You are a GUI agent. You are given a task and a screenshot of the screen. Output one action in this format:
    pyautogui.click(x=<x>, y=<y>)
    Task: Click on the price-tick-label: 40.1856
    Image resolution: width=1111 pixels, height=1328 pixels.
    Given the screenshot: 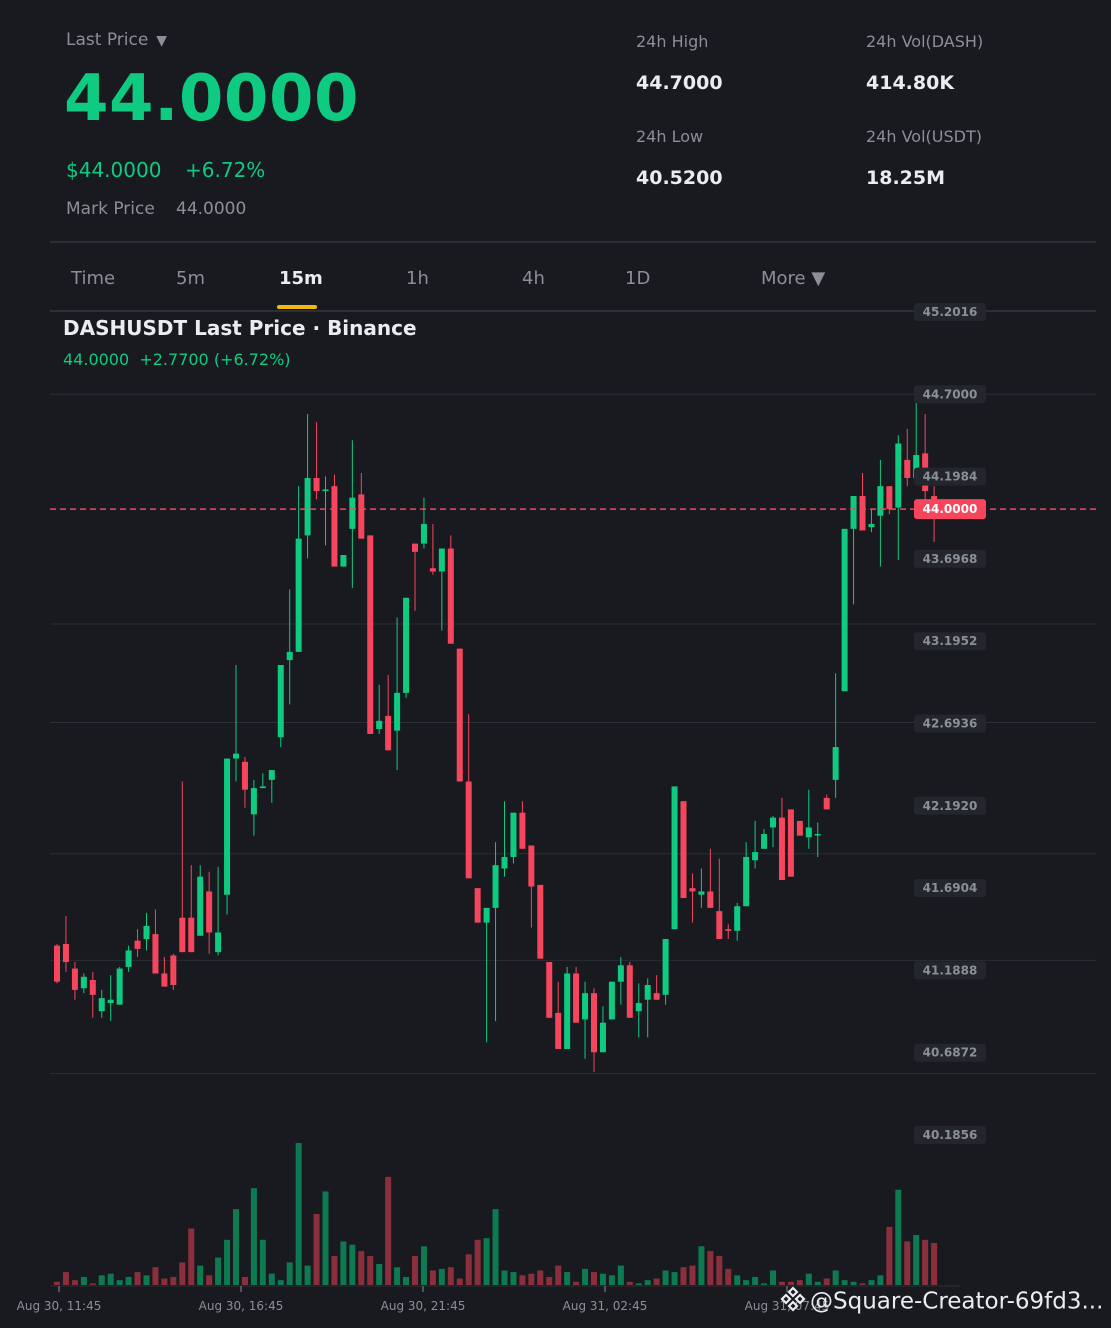 What is the action you would take?
    pyautogui.click(x=950, y=1135)
    